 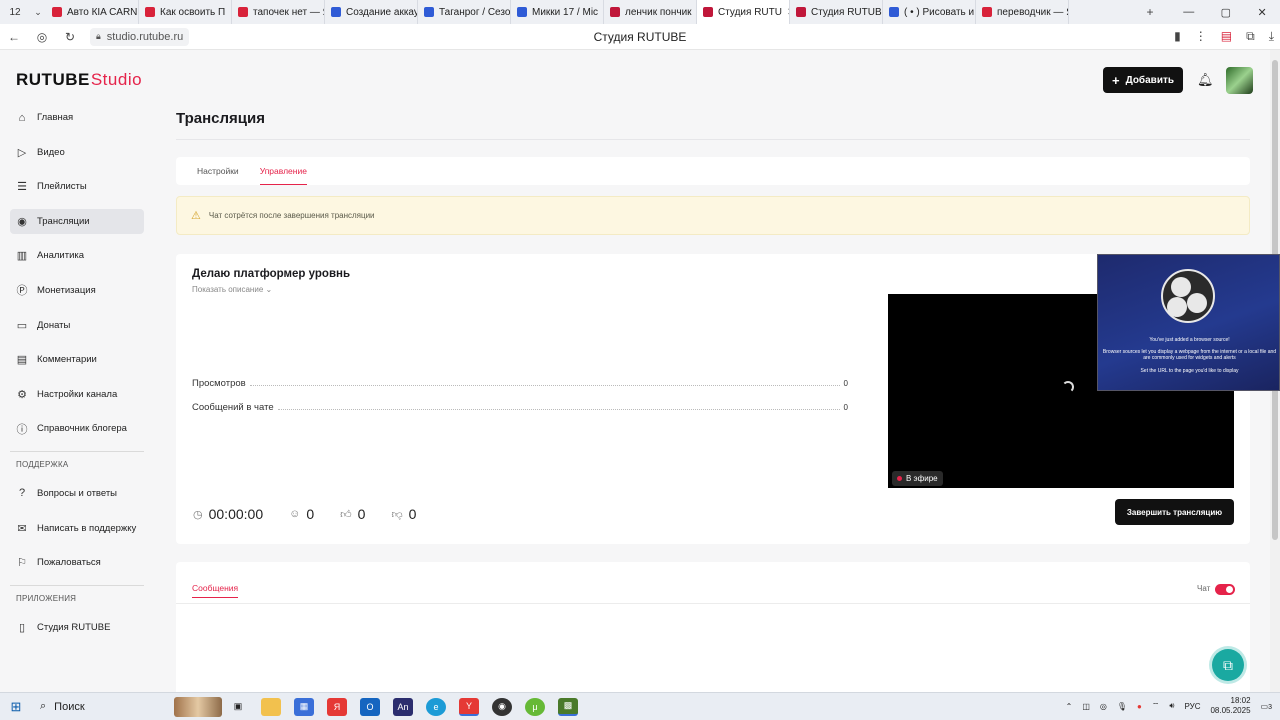 I want to click on taskbar-search: ⌕ Поиск, so click(x=127, y=706).